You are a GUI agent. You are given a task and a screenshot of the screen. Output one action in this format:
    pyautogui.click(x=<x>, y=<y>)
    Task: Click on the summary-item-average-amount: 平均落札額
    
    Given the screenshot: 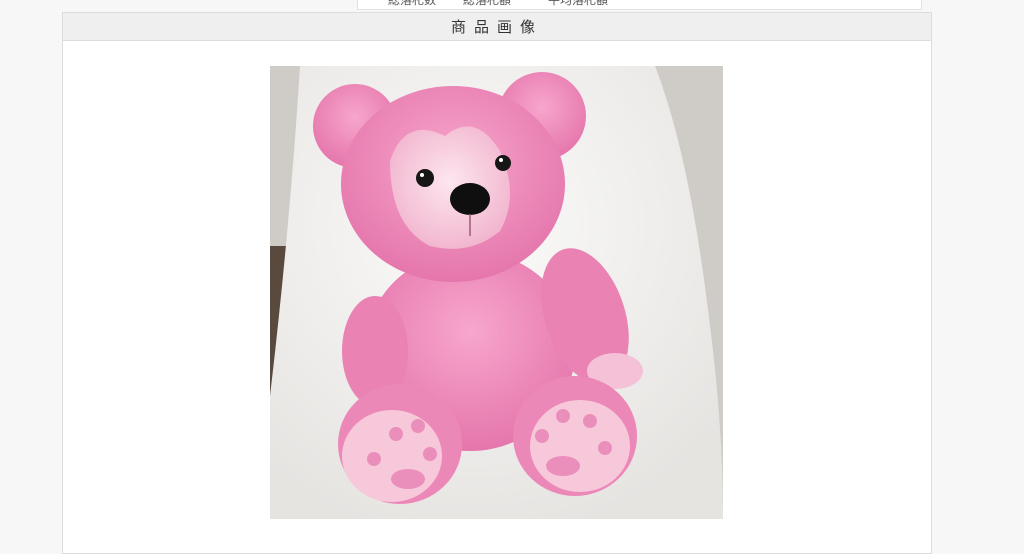 What is the action you would take?
    pyautogui.click(x=578, y=3)
    